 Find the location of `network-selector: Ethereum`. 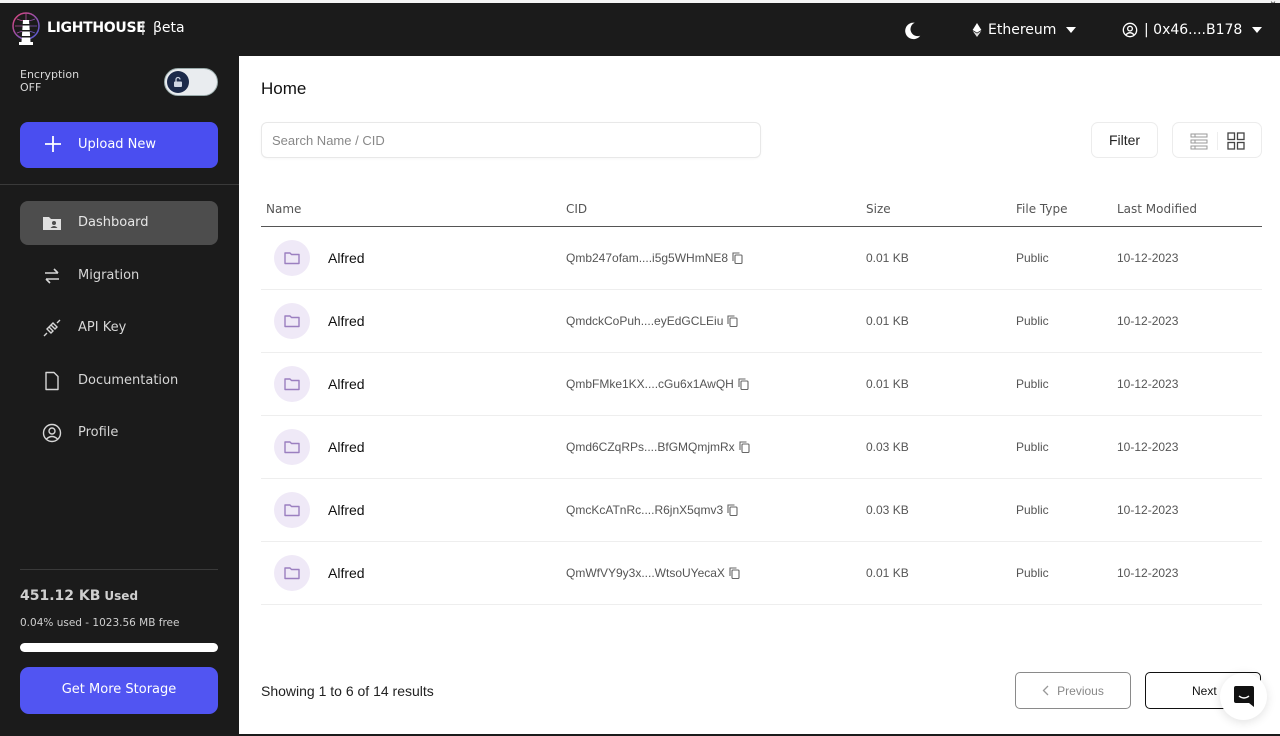

network-selector: Ethereum is located at coordinates (1024, 30).